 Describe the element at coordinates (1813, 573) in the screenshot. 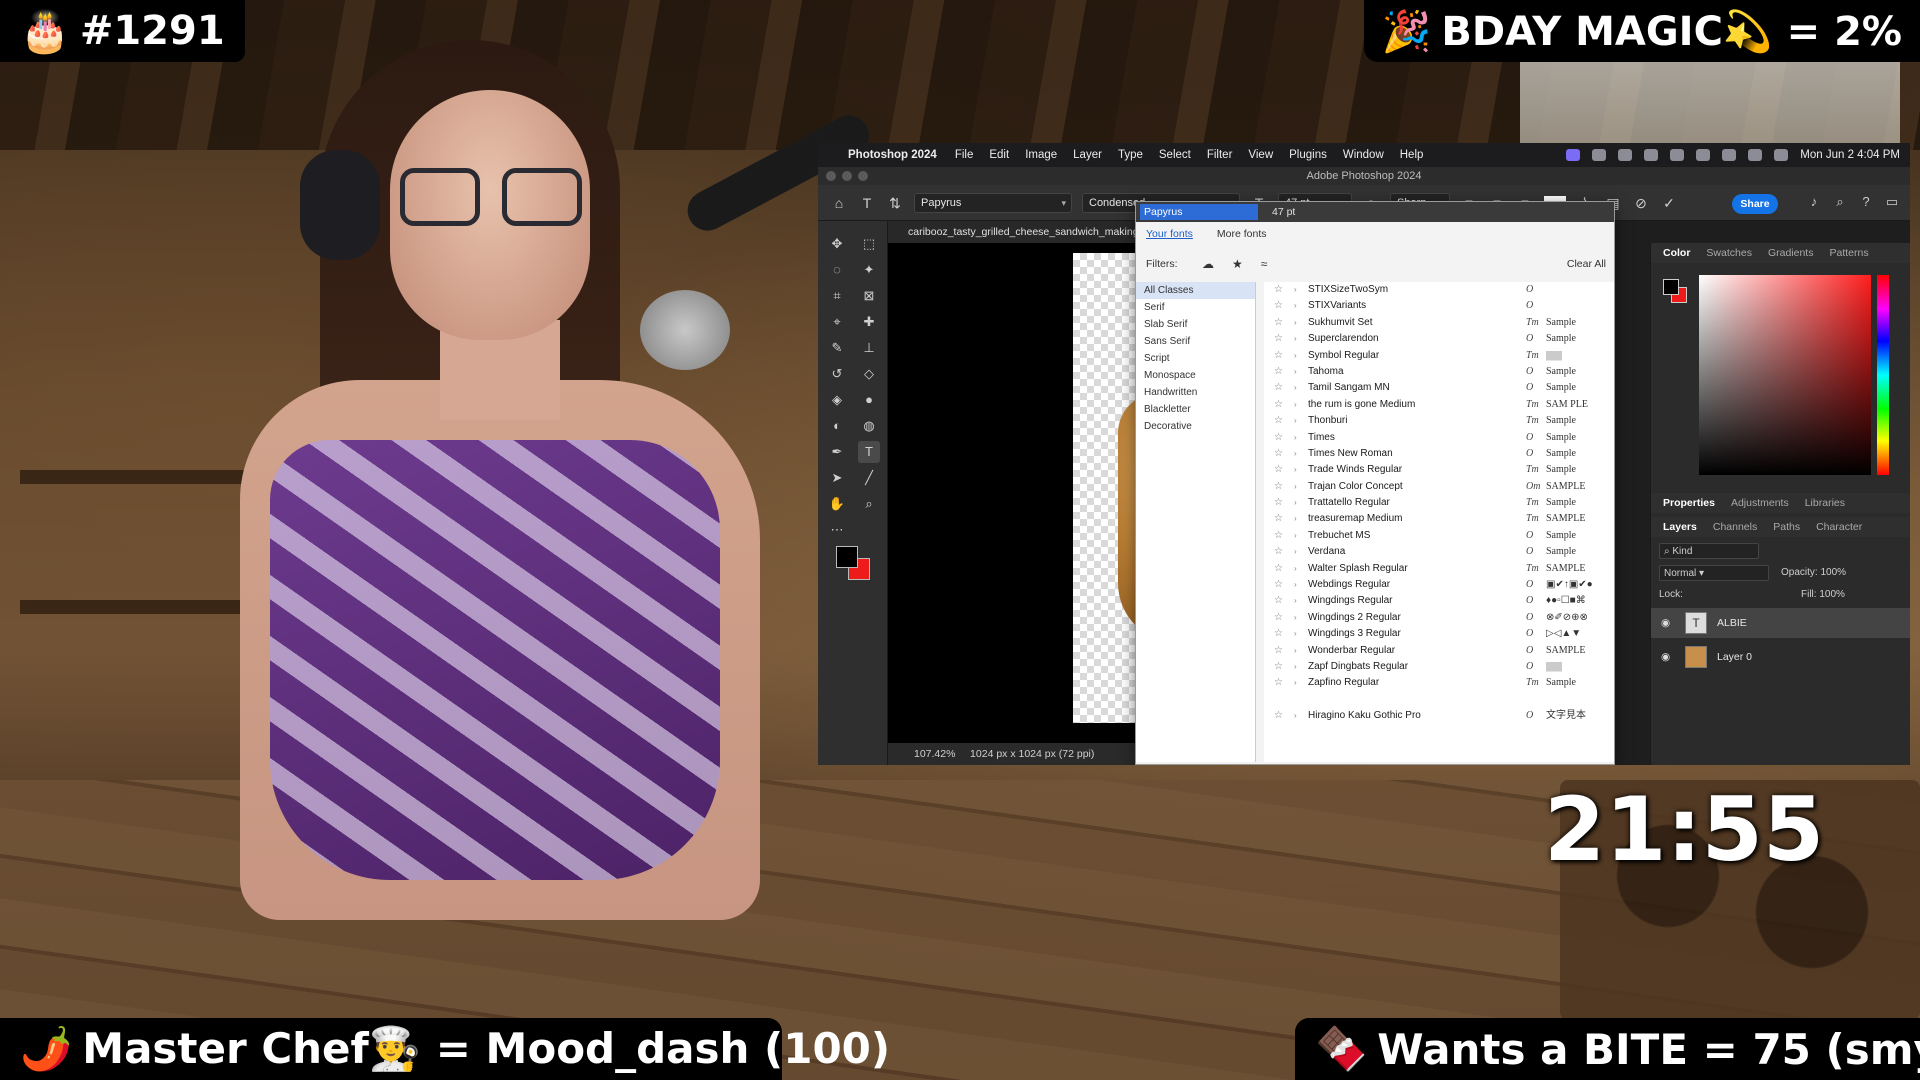

I see `opacity-field: Opacity: 100%` at that location.